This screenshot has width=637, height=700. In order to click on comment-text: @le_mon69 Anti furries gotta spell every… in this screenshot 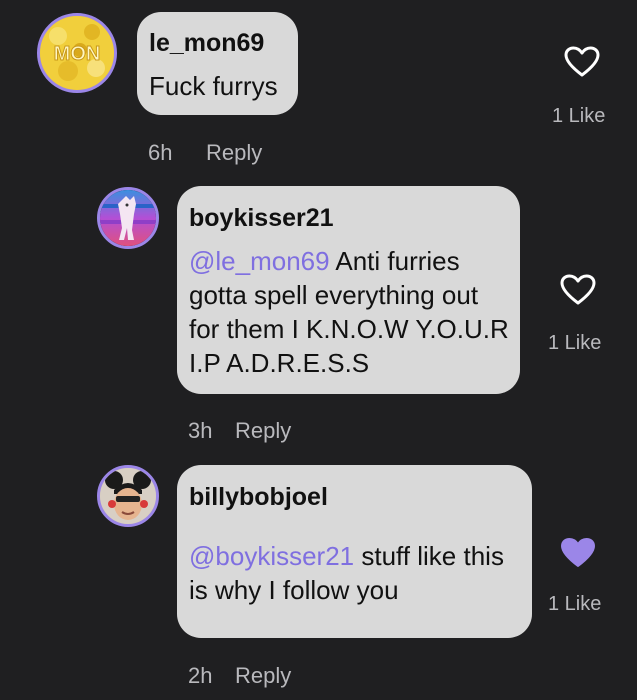, I will do `click(351, 312)`.